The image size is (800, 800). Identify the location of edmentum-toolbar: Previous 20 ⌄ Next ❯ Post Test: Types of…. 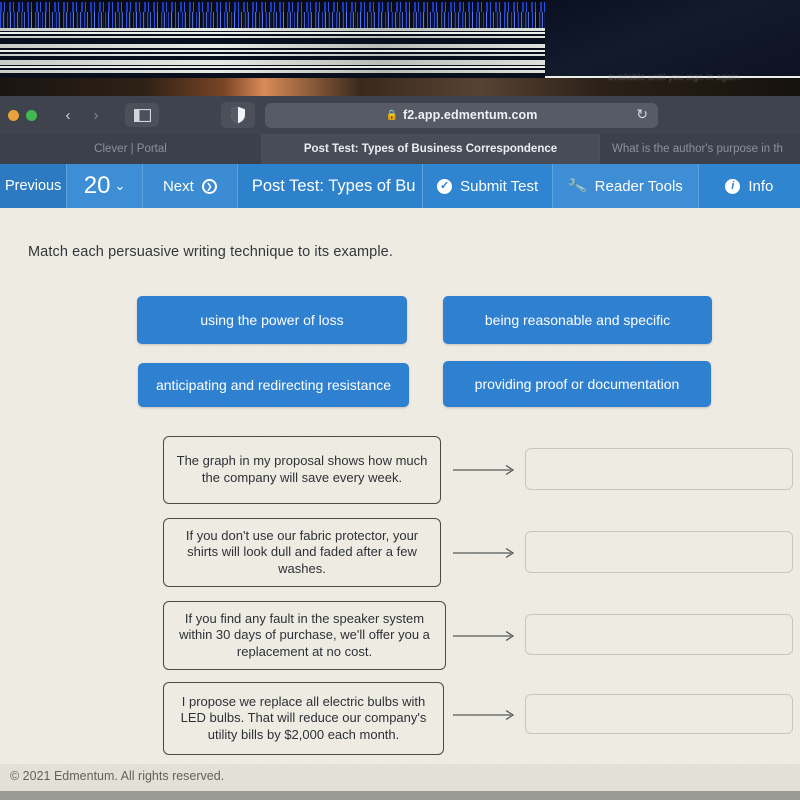
(400, 186).